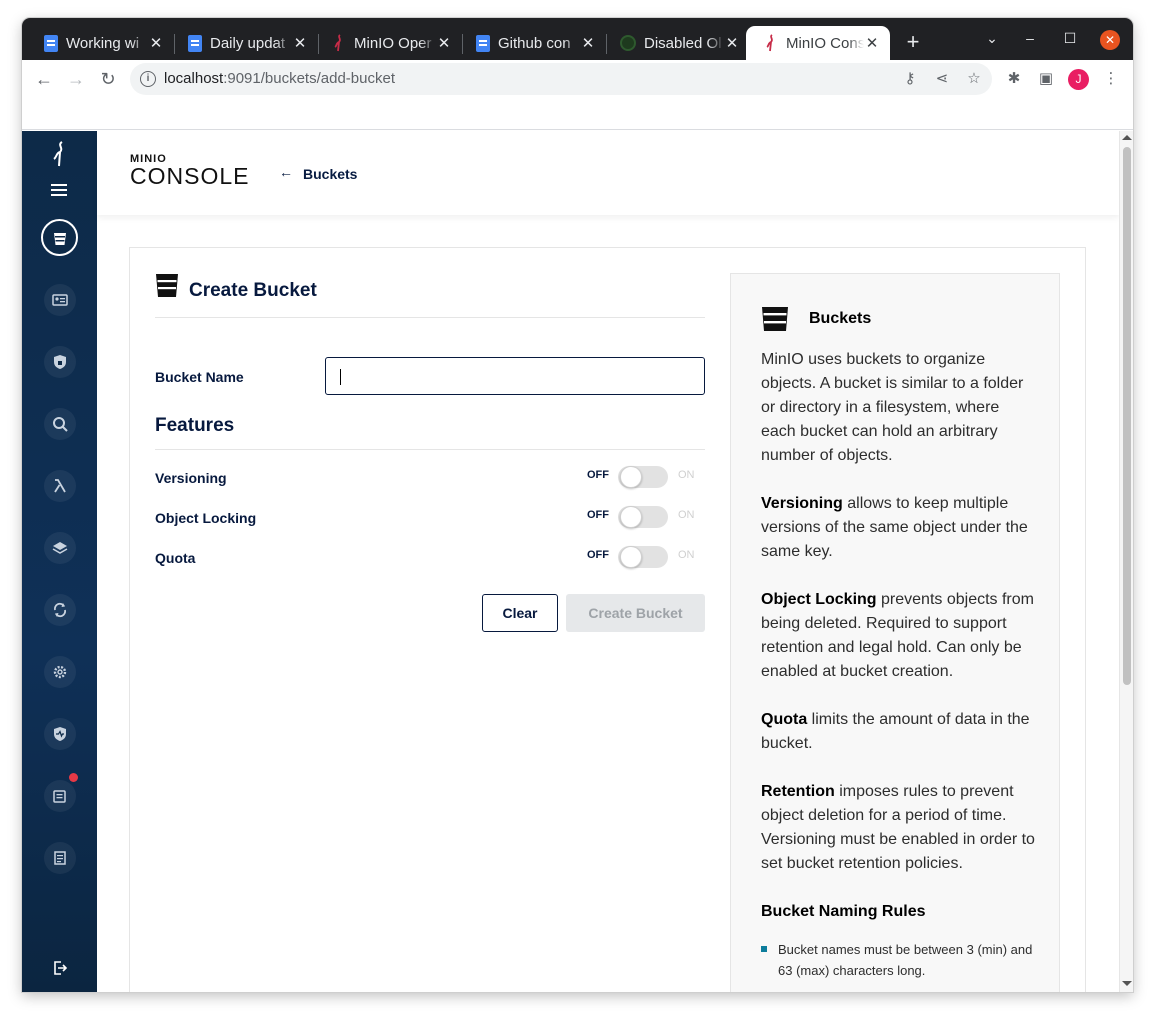 The height and width of the screenshot is (1016, 1155). Describe the element at coordinates (60, 424) in the screenshot. I see `sidebar-item-monitoring` at that location.